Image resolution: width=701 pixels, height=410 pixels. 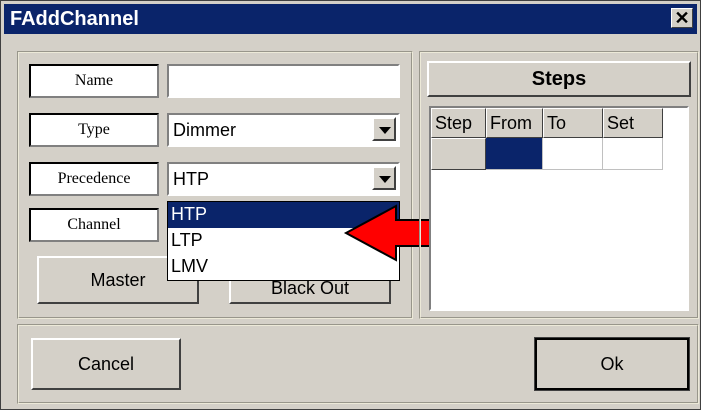 What do you see at coordinates (94, 179) in the screenshot?
I see `precedence-label: Precedence` at bounding box center [94, 179].